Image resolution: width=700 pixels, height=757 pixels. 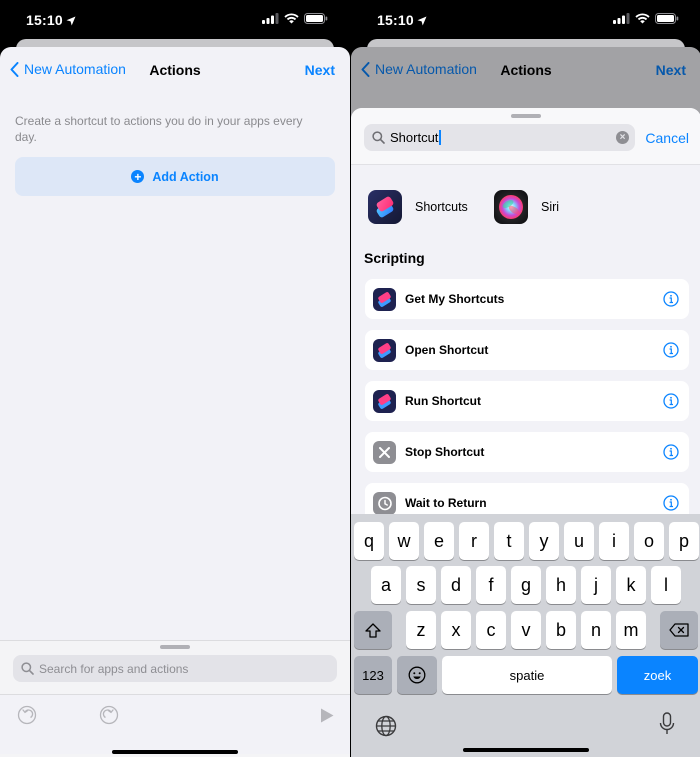 I want to click on action-label: Run Shortcut, so click(x=443, y=401).